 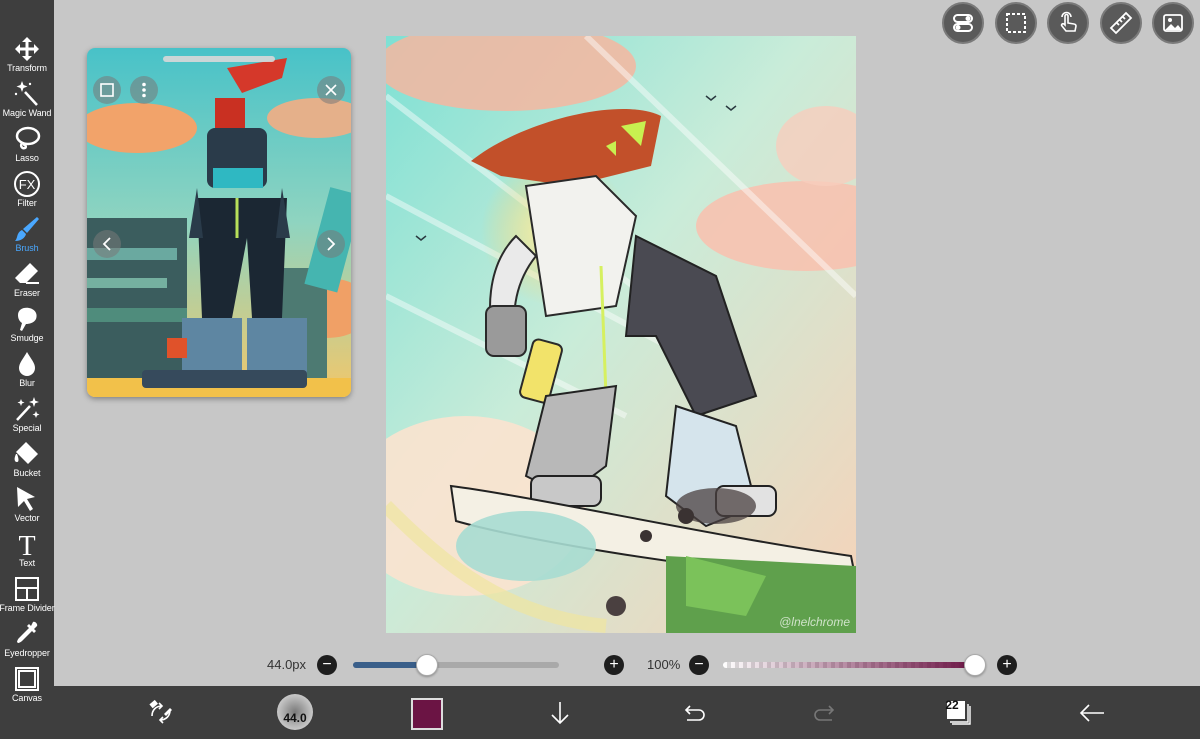 I want to click on arrow-left-icon, so click(x=1091, y=713).